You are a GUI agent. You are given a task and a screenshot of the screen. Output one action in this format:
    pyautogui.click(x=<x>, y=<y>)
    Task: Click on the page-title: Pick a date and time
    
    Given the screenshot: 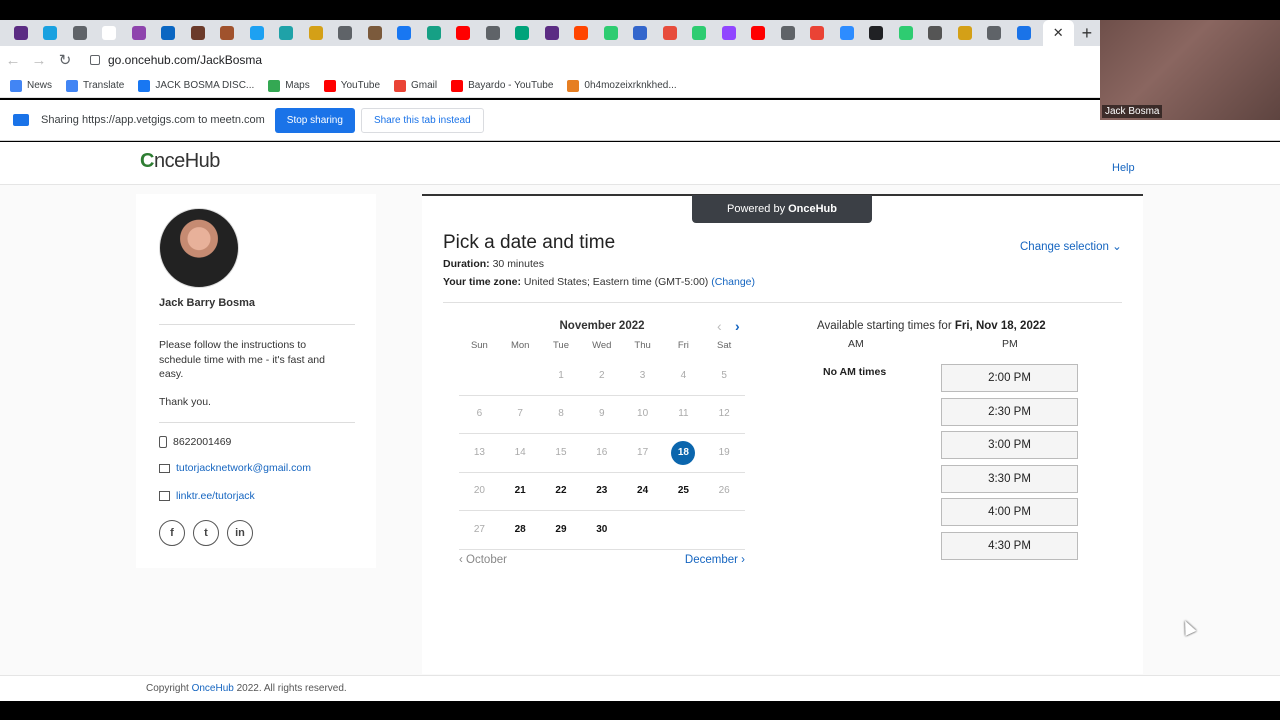 What is the action you would take?
    pyautogui.click(x=529, y=242)
    